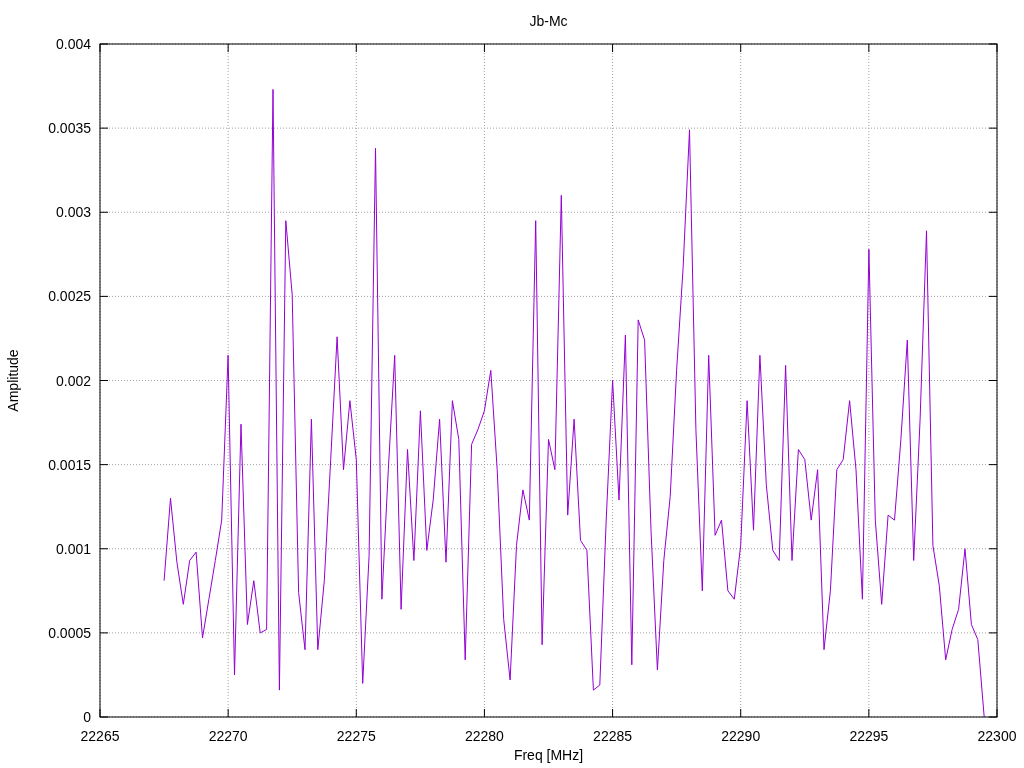 This screenshot has height=768, width=1024. I want to click on y-tick-label: 0.0015, so click(69, 464).